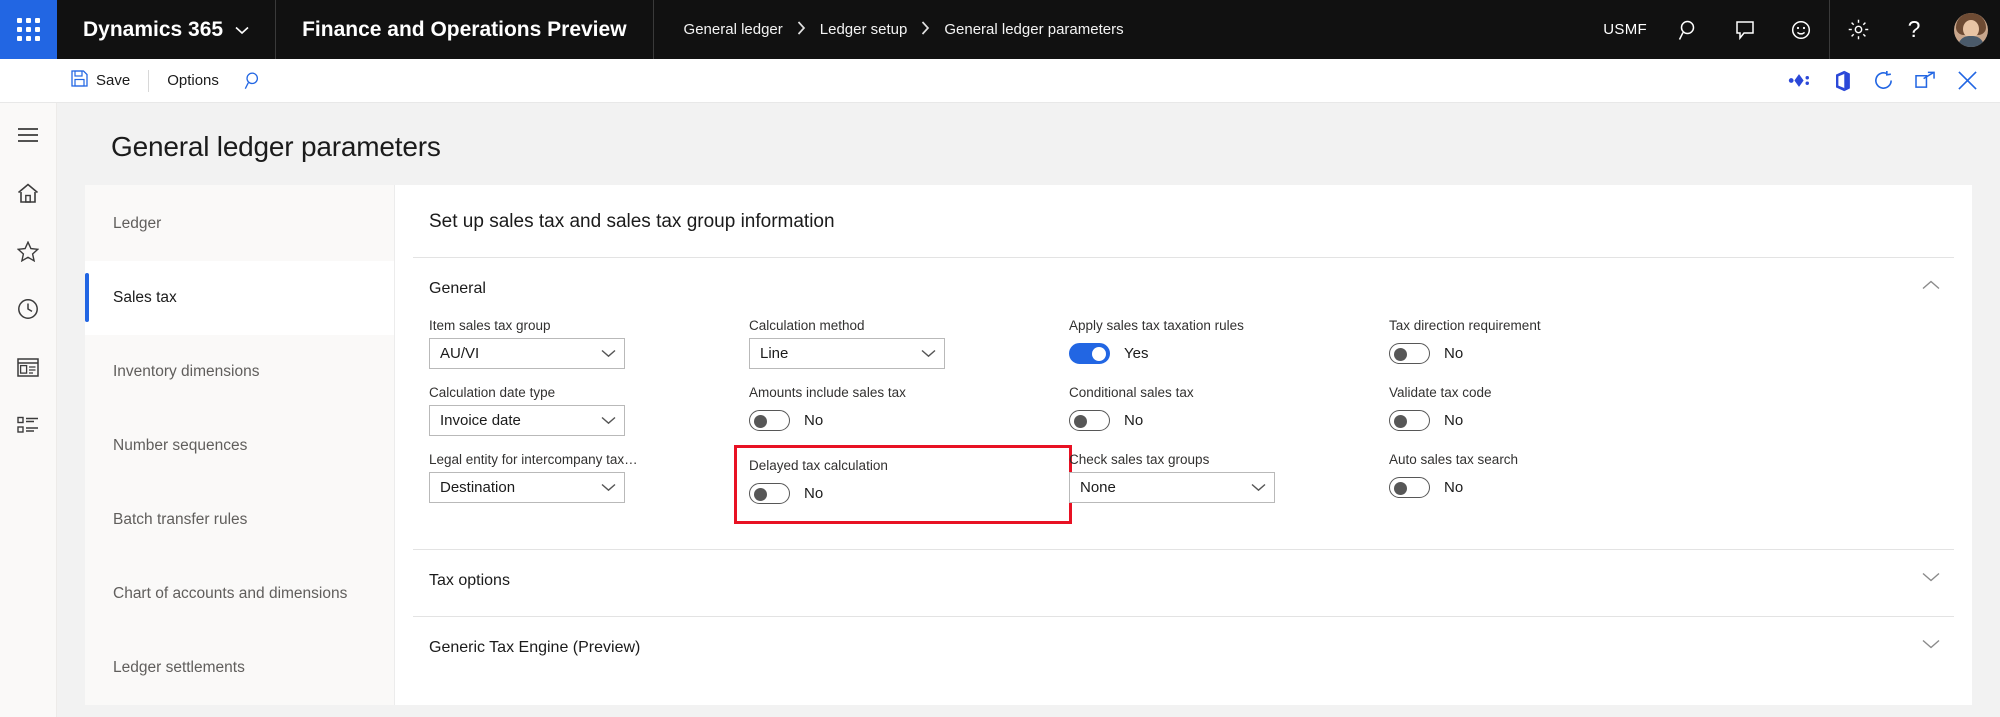 Image resolution: width=2000 pixels, height=717 pixels. What do you see at coordinates (1409, 487) in the screenshot?
I see `auto-sales-tax-search-toggle` at bounding box center [1409, 487].